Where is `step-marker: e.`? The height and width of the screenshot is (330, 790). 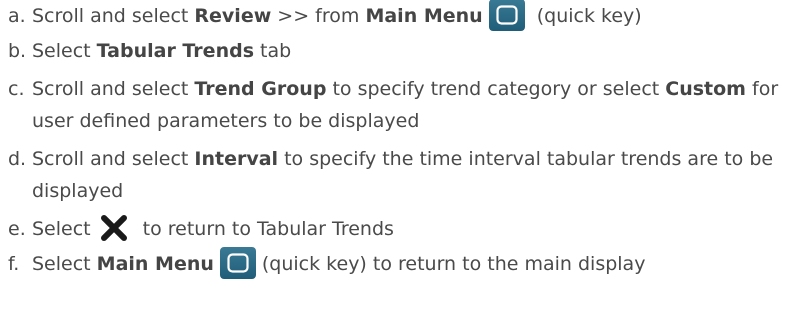
step-marker: e. is located at coordinates (17, 229).